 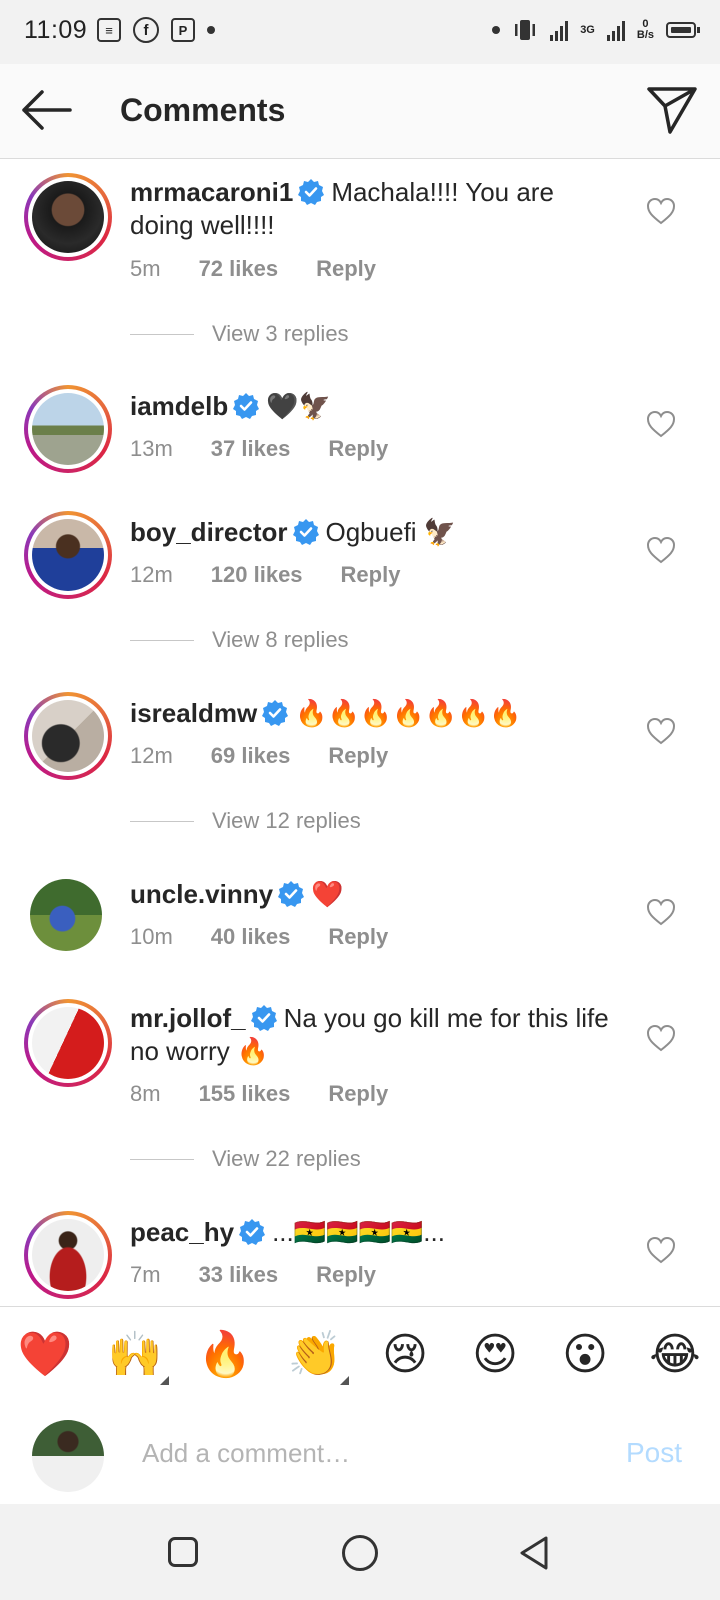 I want to click on comment-text: uncle.vinny ❤️, so click(x=370, y=894).